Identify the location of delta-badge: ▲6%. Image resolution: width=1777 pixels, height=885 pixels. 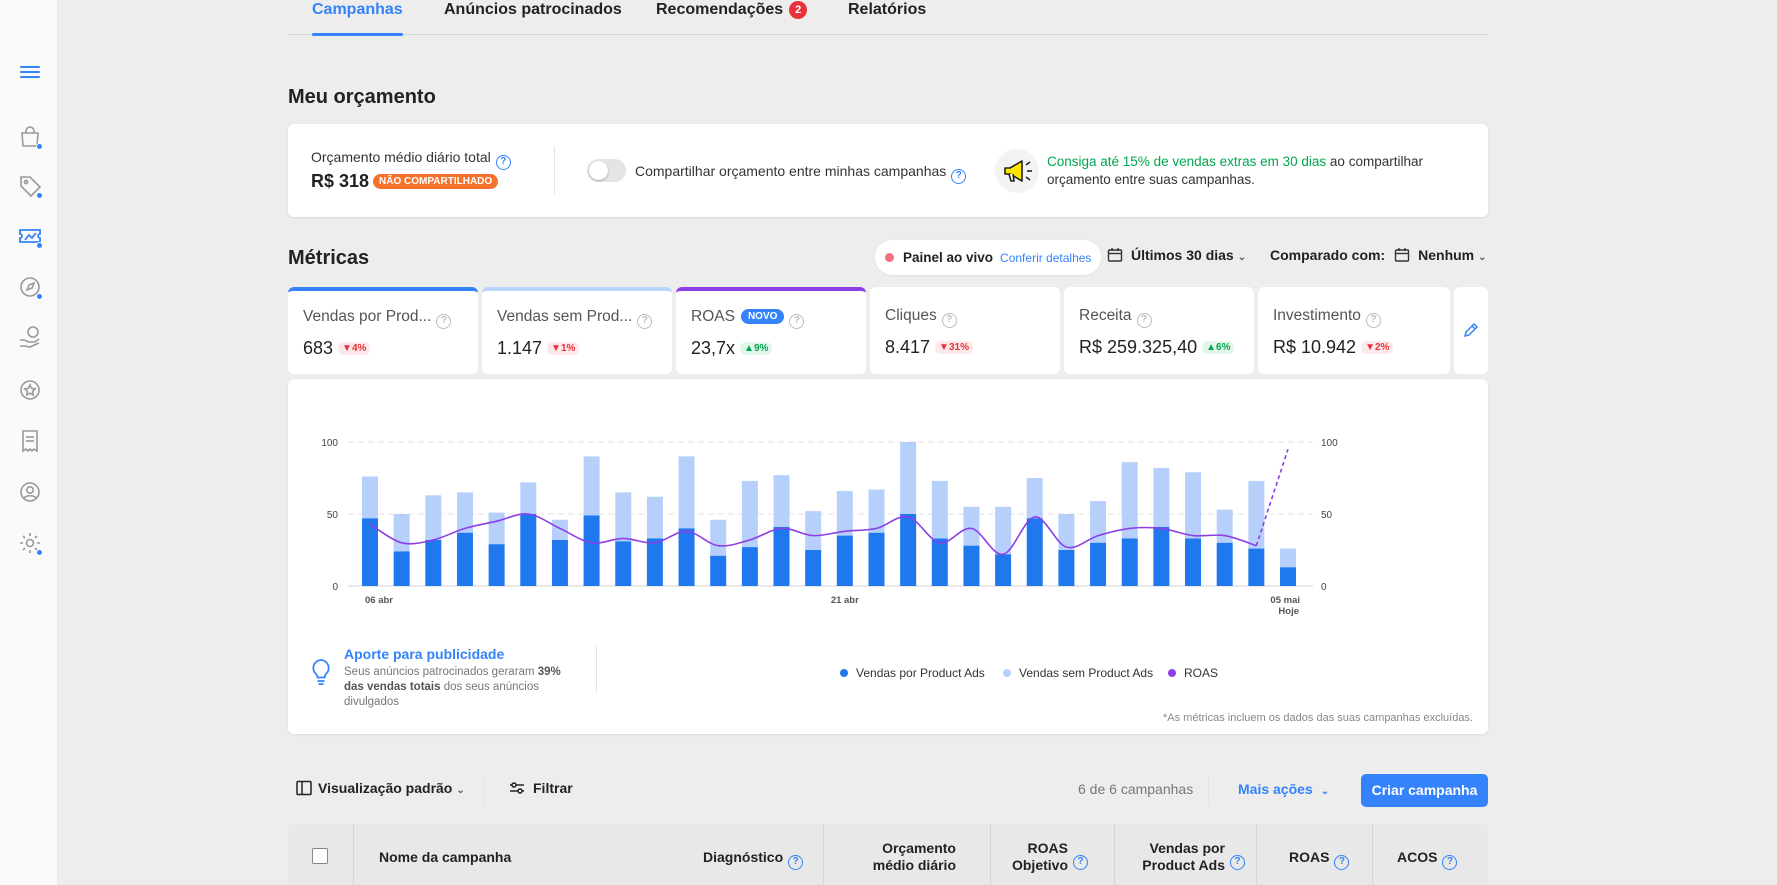
(1218, 347).